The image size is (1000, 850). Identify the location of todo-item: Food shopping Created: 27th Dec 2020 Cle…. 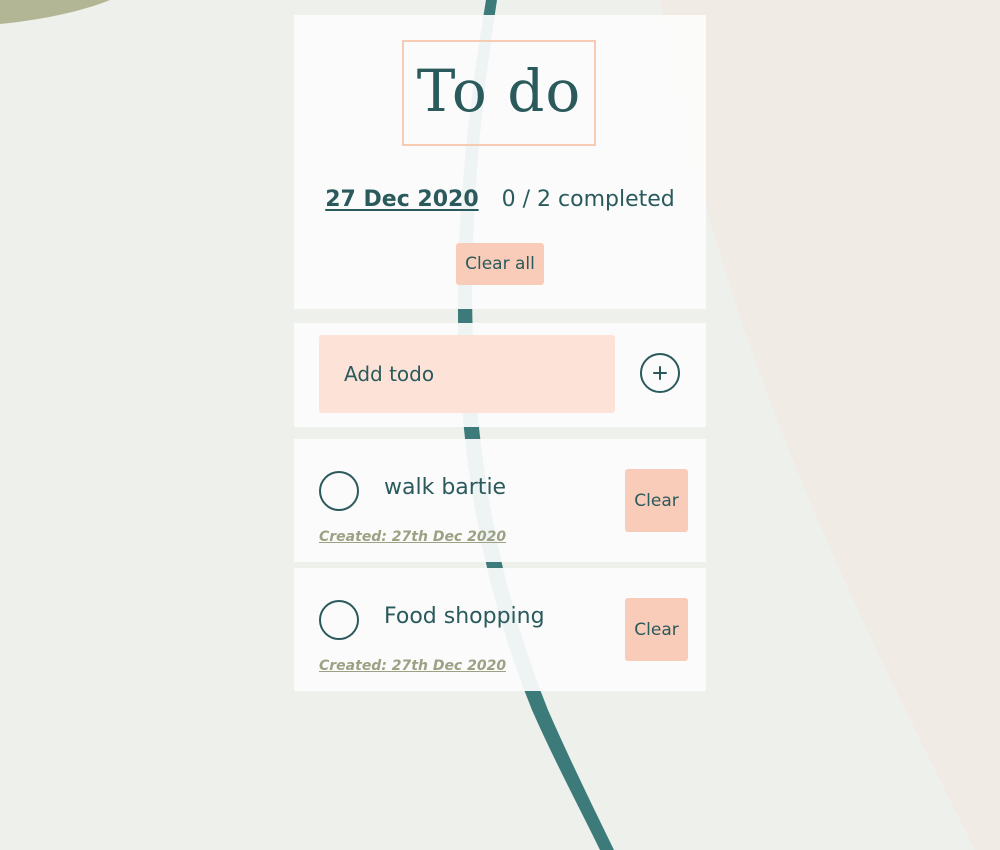
(500, 629).